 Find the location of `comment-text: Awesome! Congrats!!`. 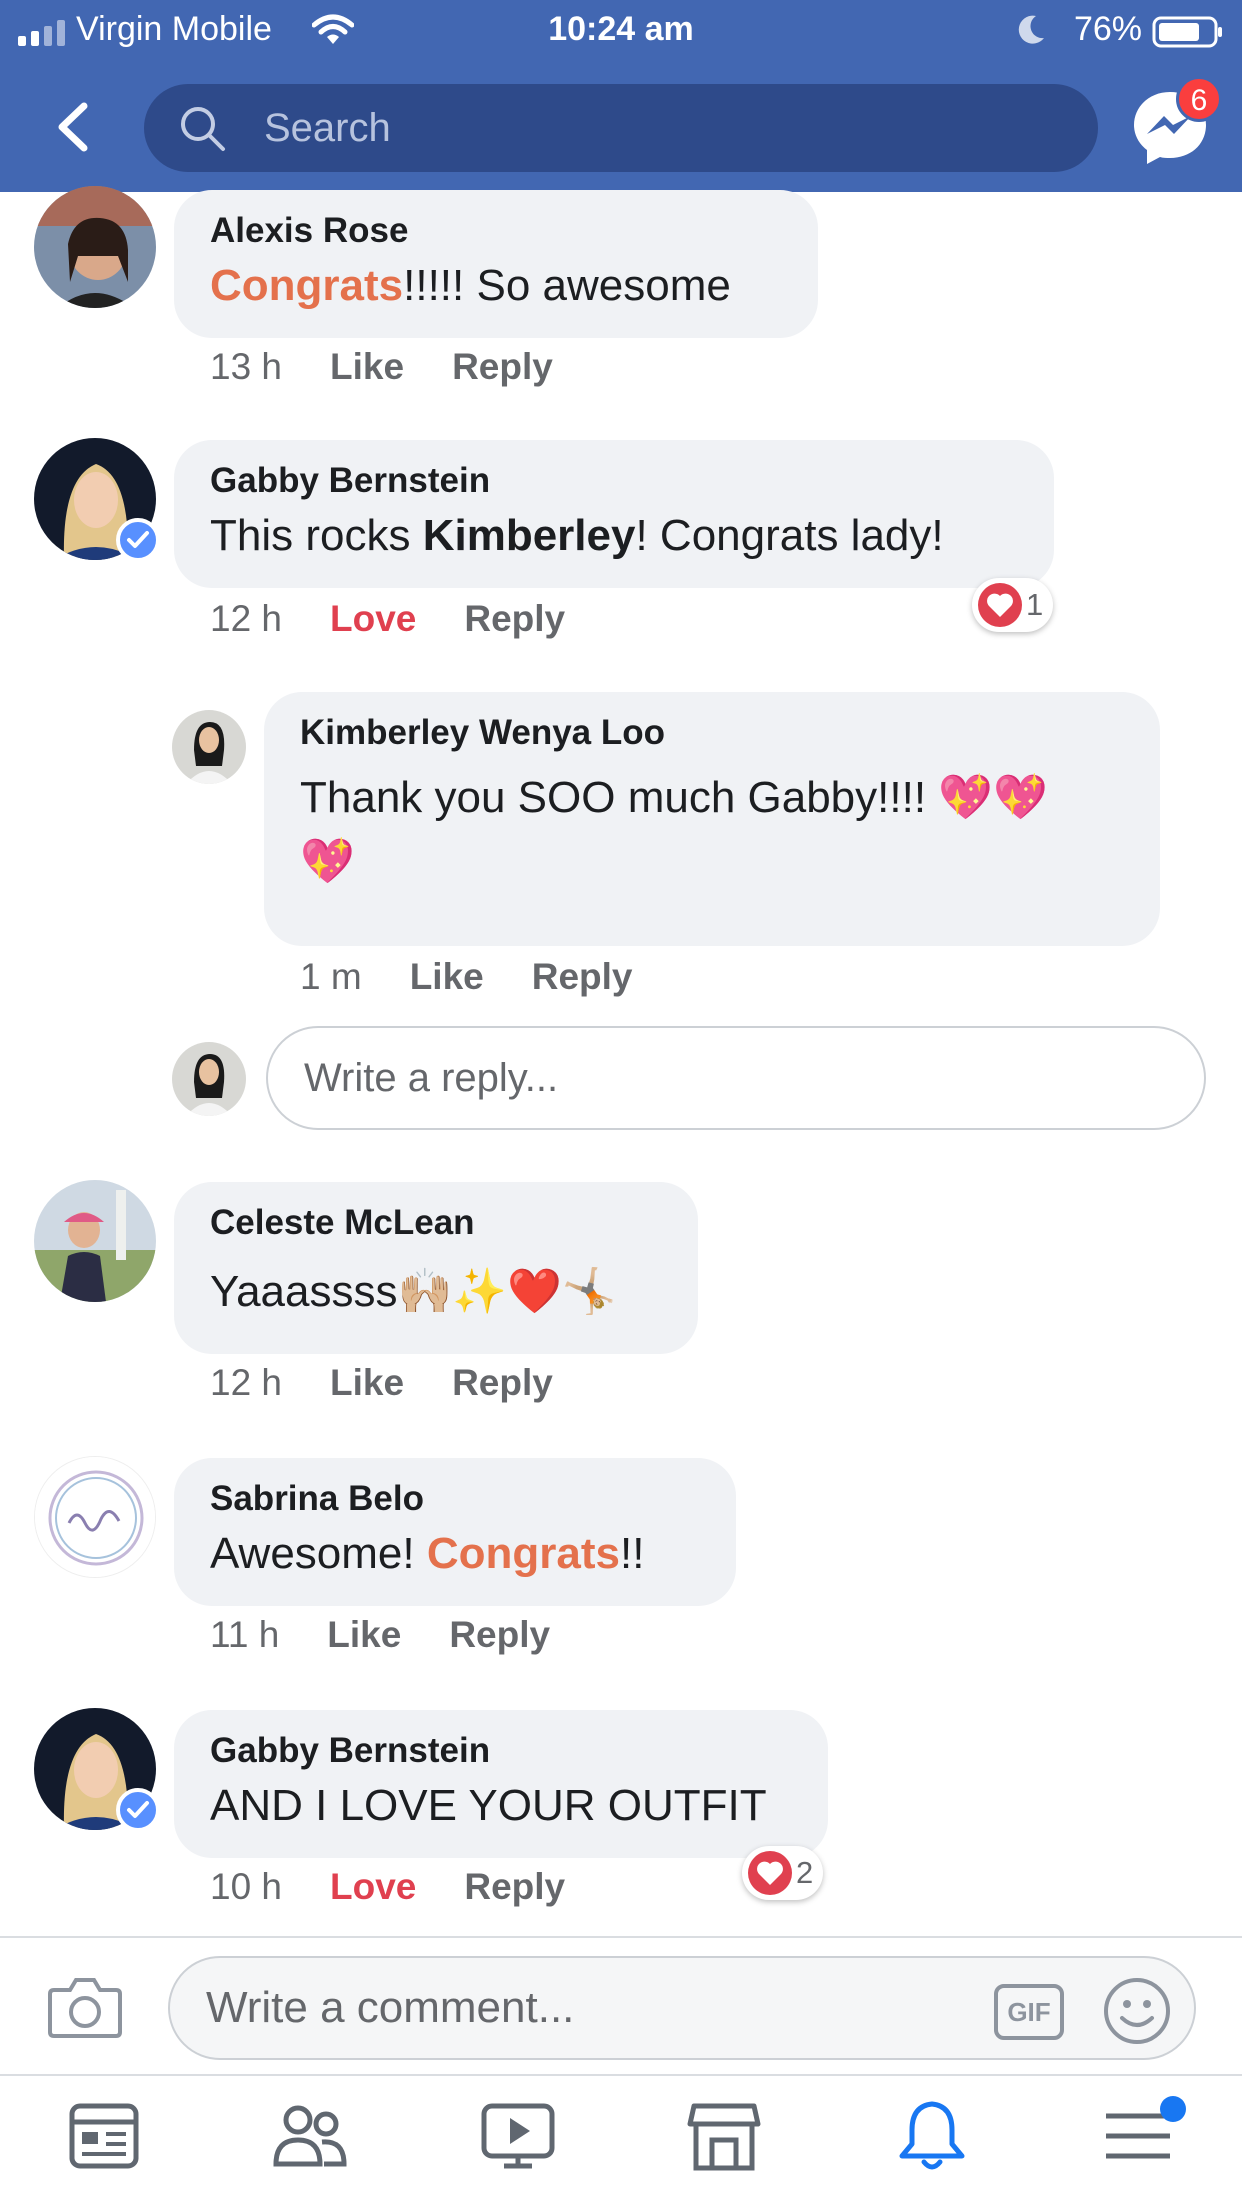

comment-text: Awesome! Congrats!! is located at coordinates (455, 1554).